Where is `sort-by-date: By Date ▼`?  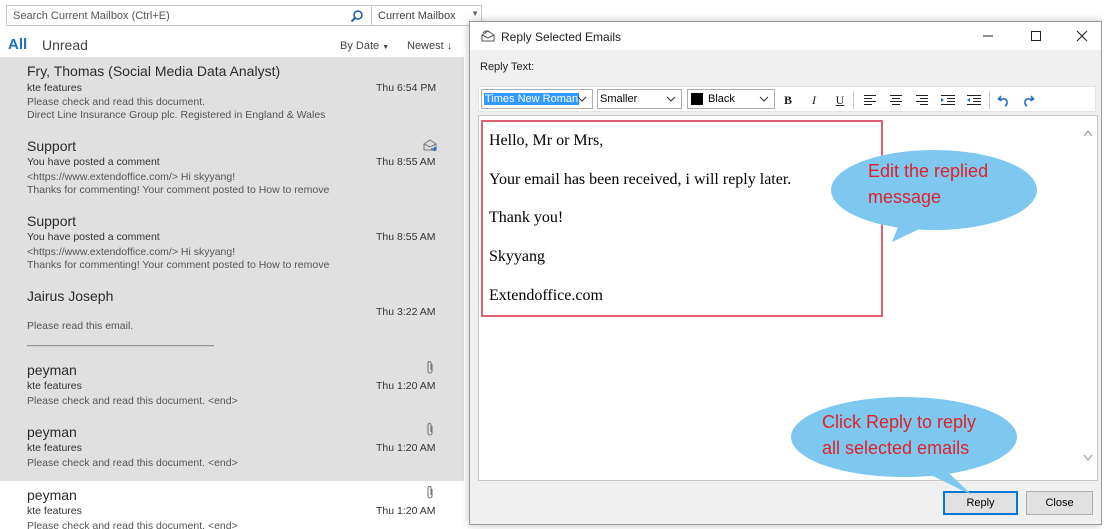 sort-by-date: By Date ▼ is located at coordinates (364, 46).